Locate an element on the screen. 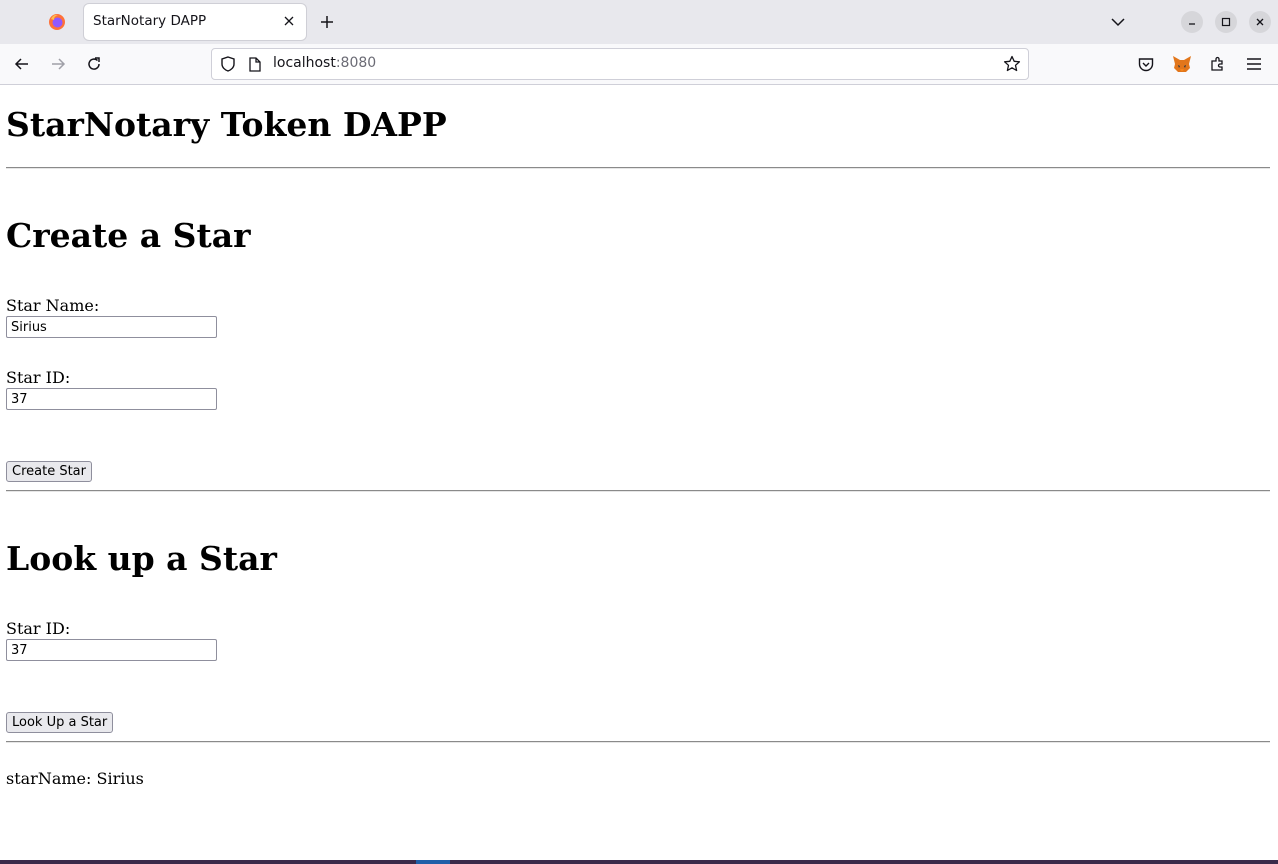 The height and width of the screenshot is (864, 1278). taskbar-edge is located at coordinates (639, 862).